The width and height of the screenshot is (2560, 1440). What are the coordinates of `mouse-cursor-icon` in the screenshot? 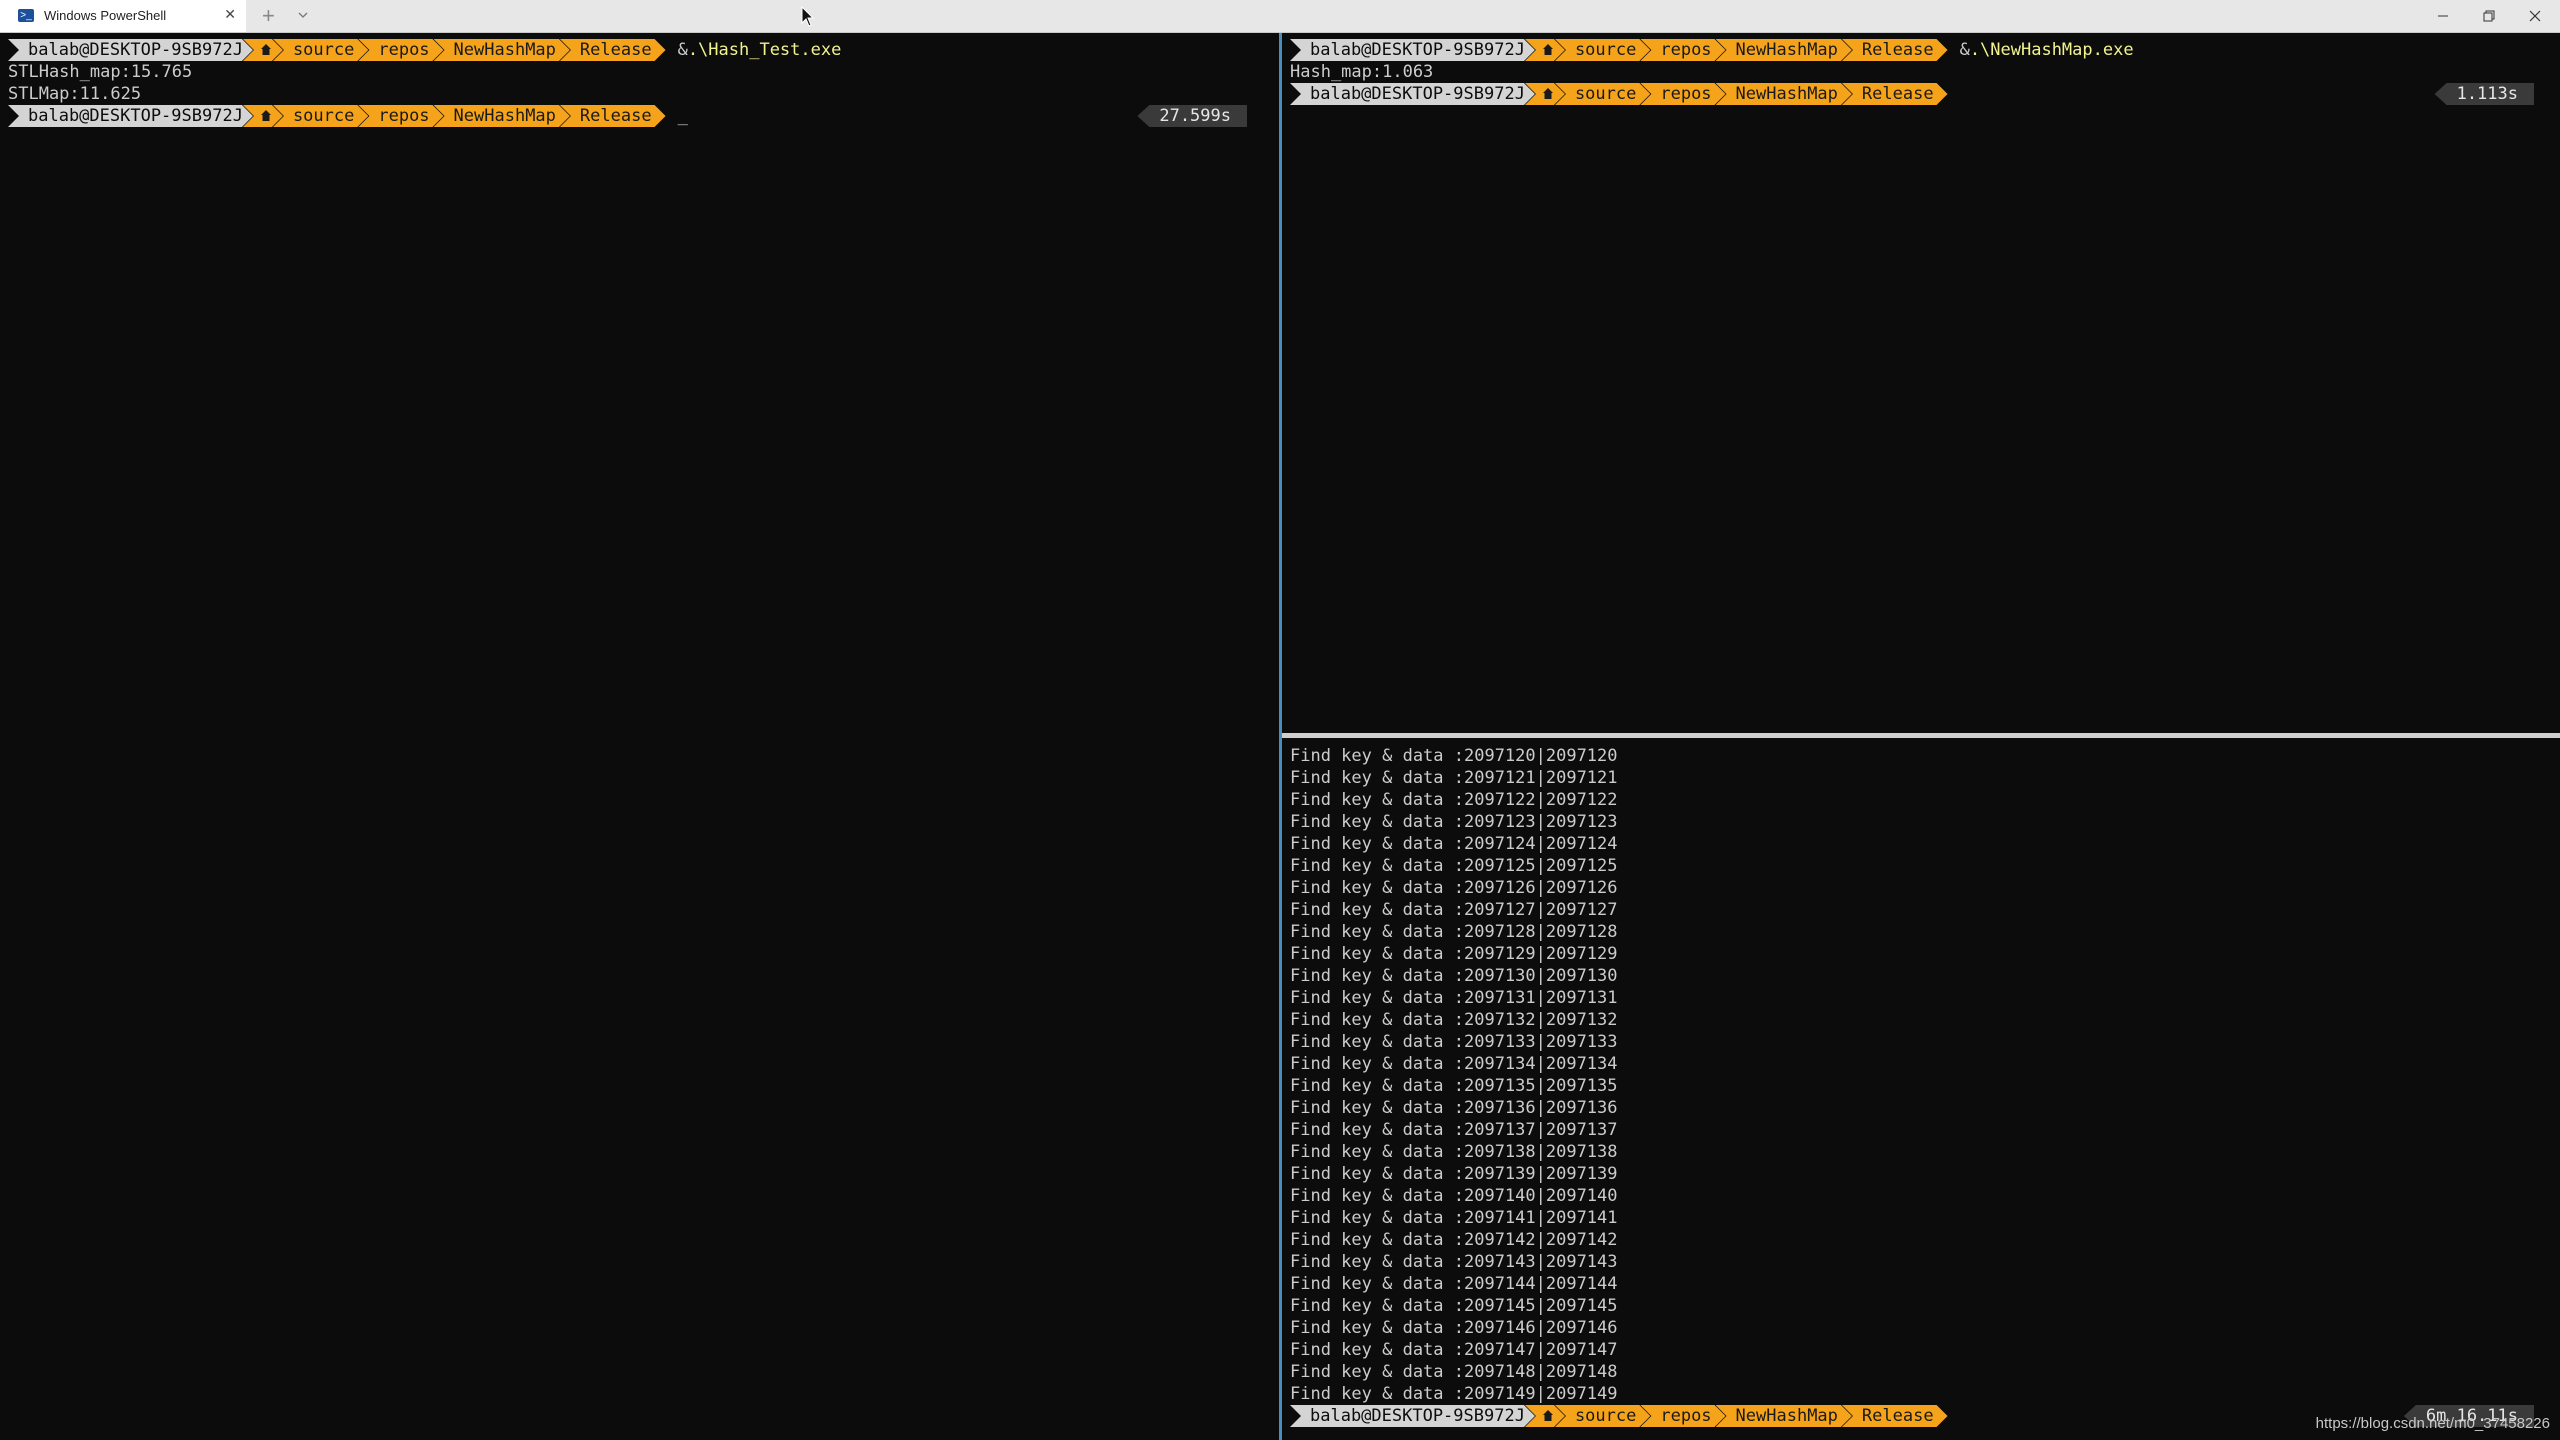 It's located at (808, 18).